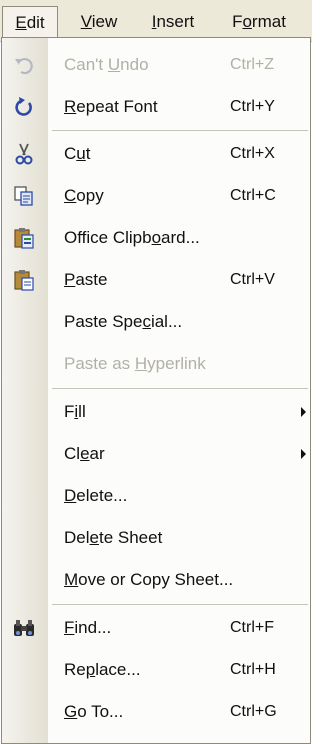 The width and height of the screenshot is (320, 744). Describe the element at coordinates (253, 669) in the screenshot. I see `menu-item-shortcut: Ctrl+H` at that location.